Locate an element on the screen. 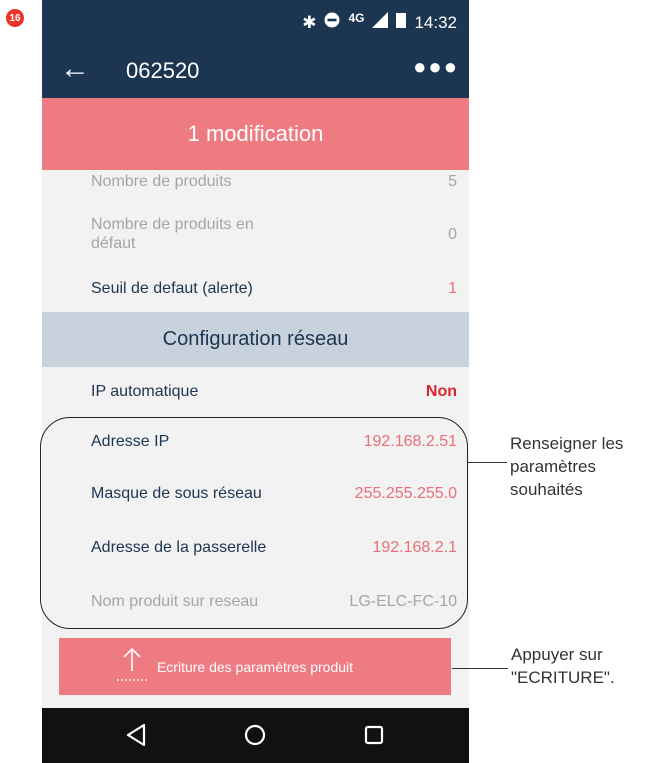 The image size is (651, 763). nav-back-triangle-icon is located at coordinates (138, 735).